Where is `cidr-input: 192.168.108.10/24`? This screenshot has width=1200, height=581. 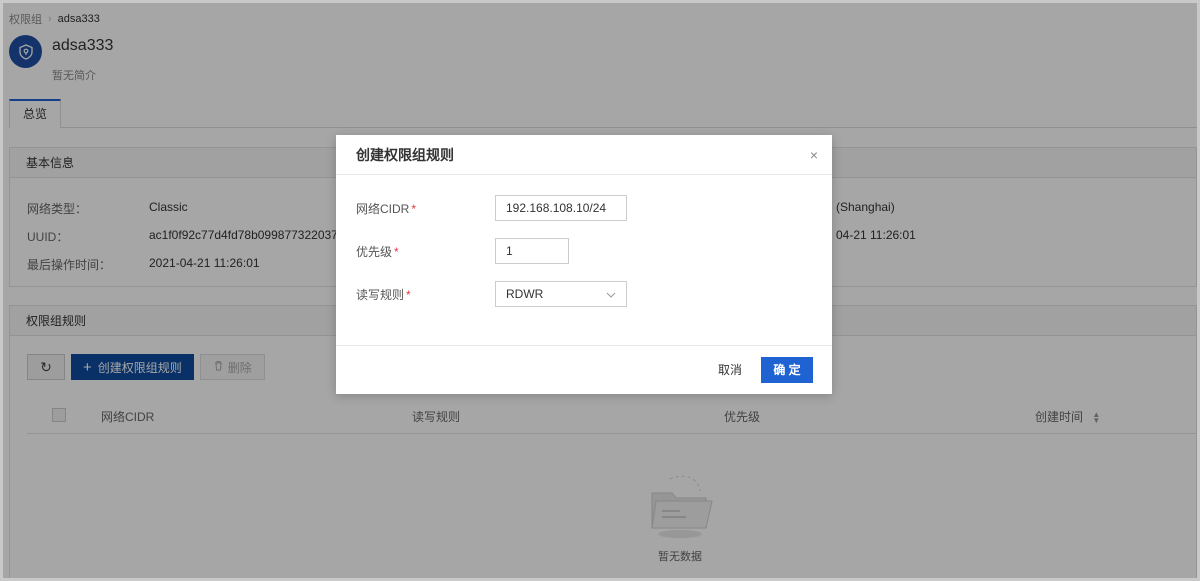 cidr-input: 192.168.108.10/24 is located at coordinates (561, 208).